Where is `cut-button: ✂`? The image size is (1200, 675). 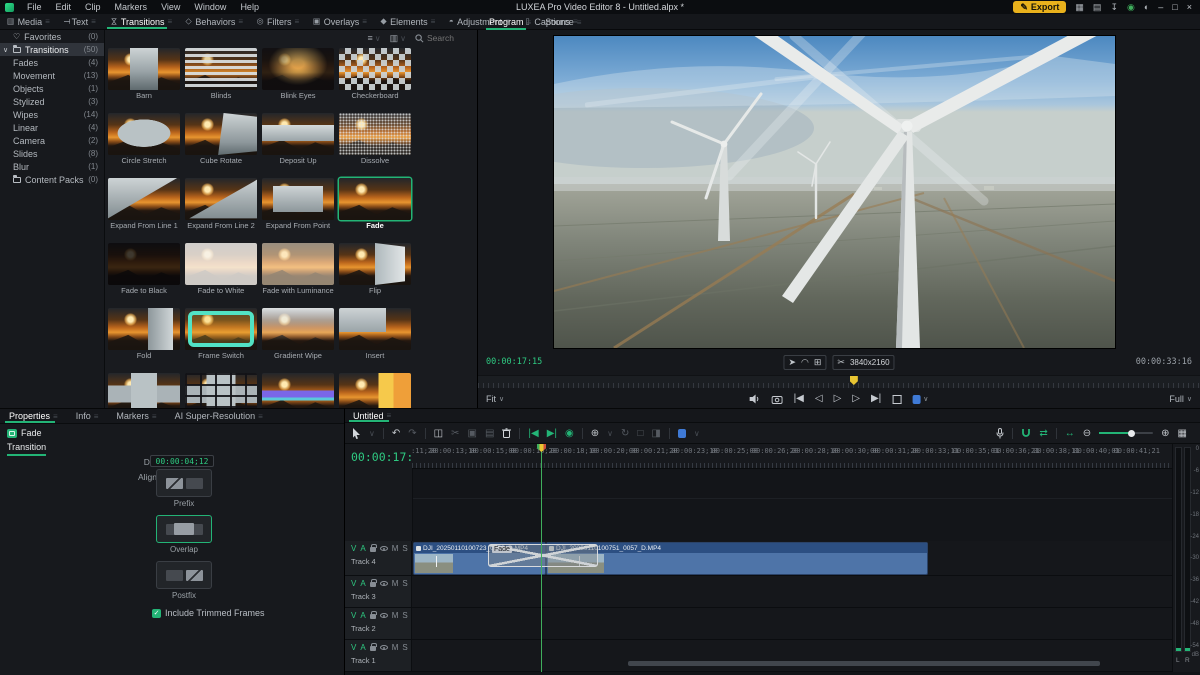
cut-button: ✂ is located at coordinates (455, 433).